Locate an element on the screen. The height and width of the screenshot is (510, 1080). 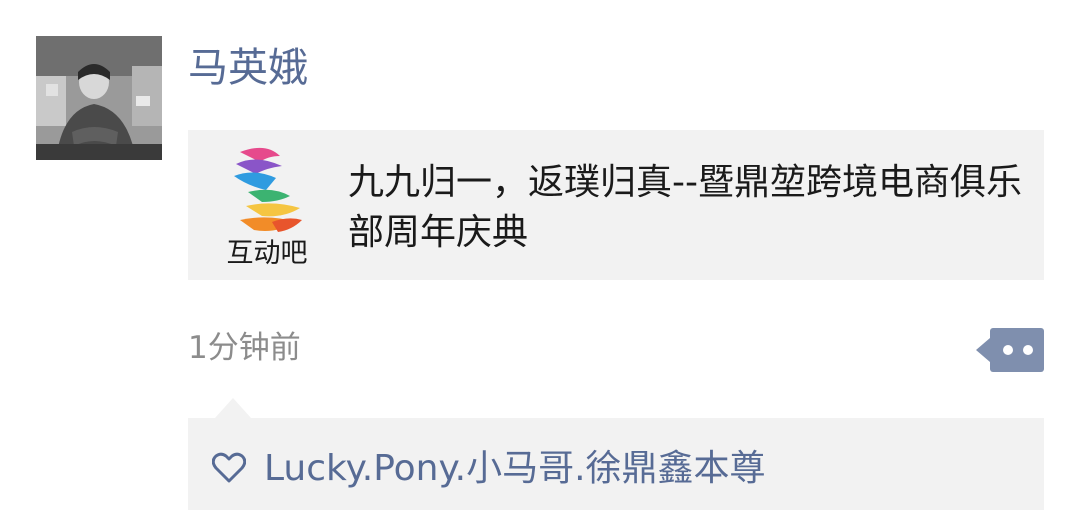
avatar-photo-icon is located at coordinates (99, 98).